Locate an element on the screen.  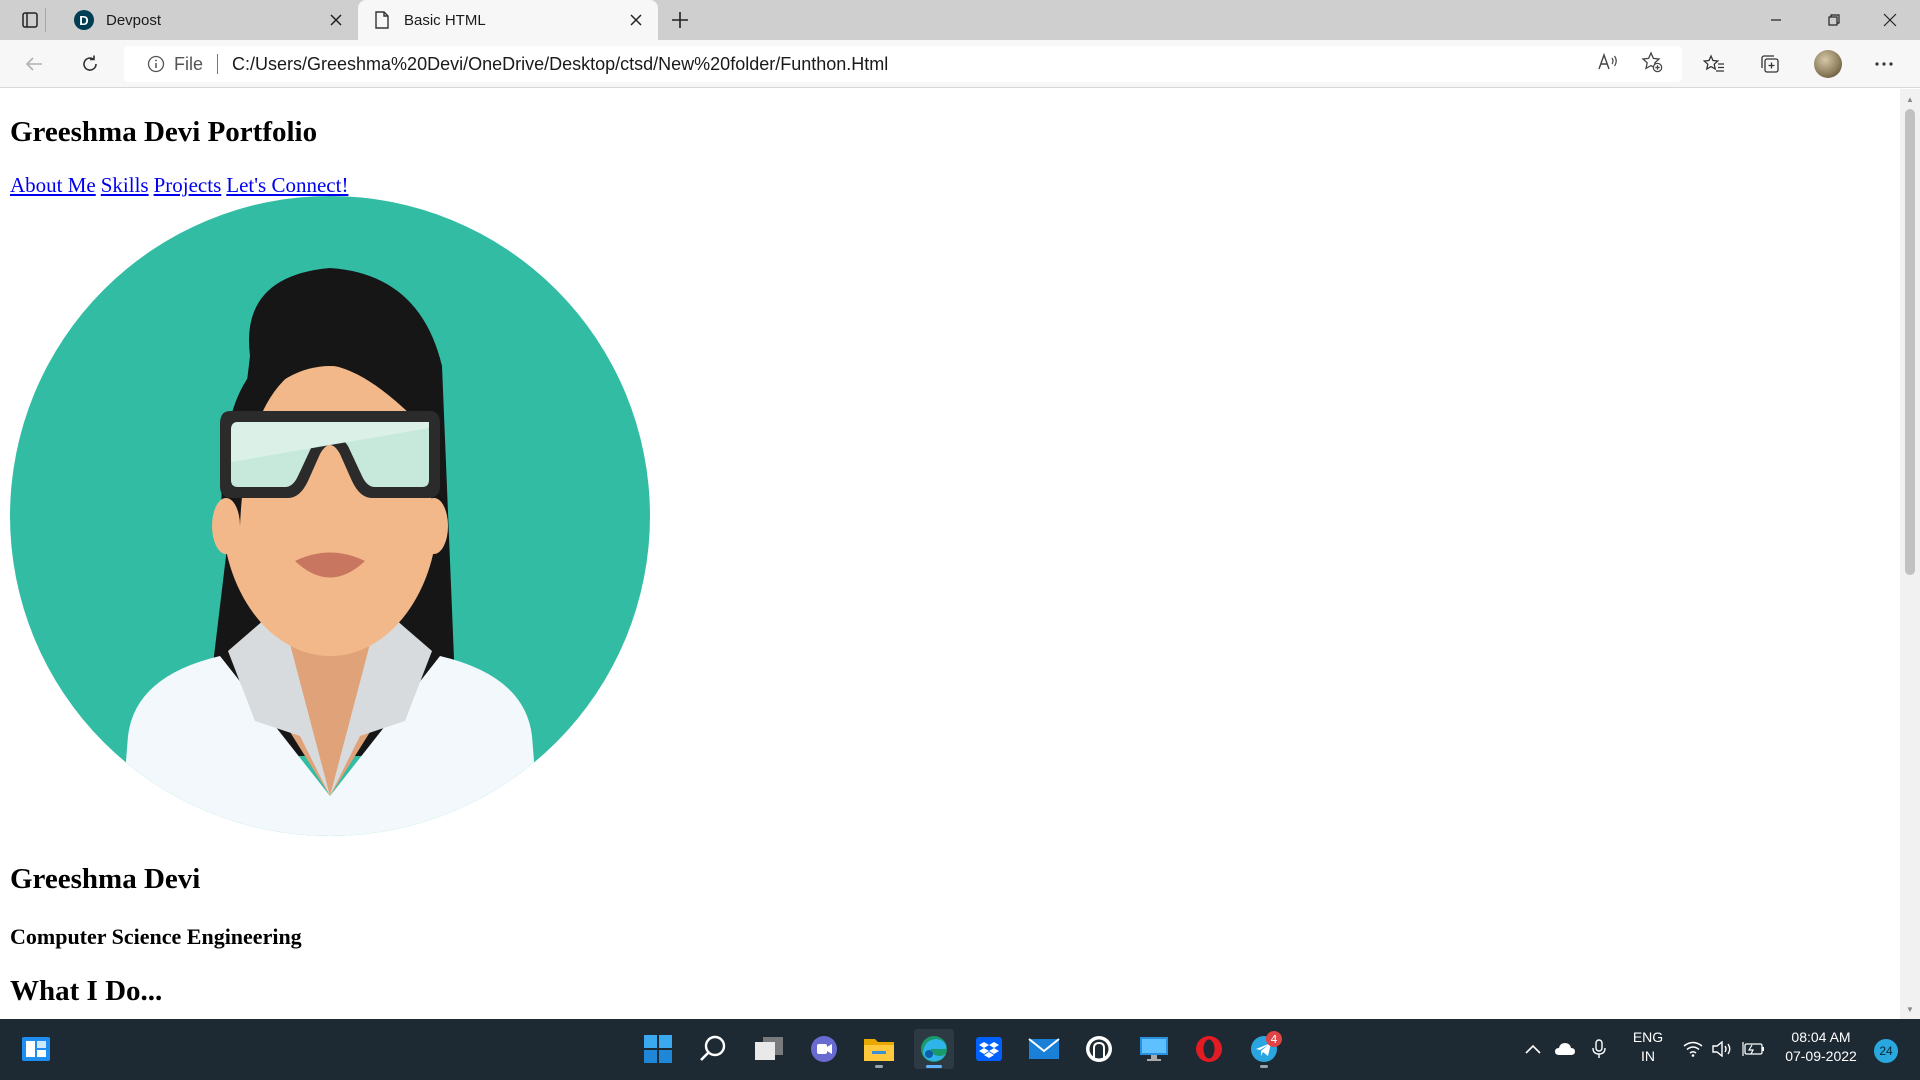
more-horizontal-icon is located at coordinates (1884, 64).